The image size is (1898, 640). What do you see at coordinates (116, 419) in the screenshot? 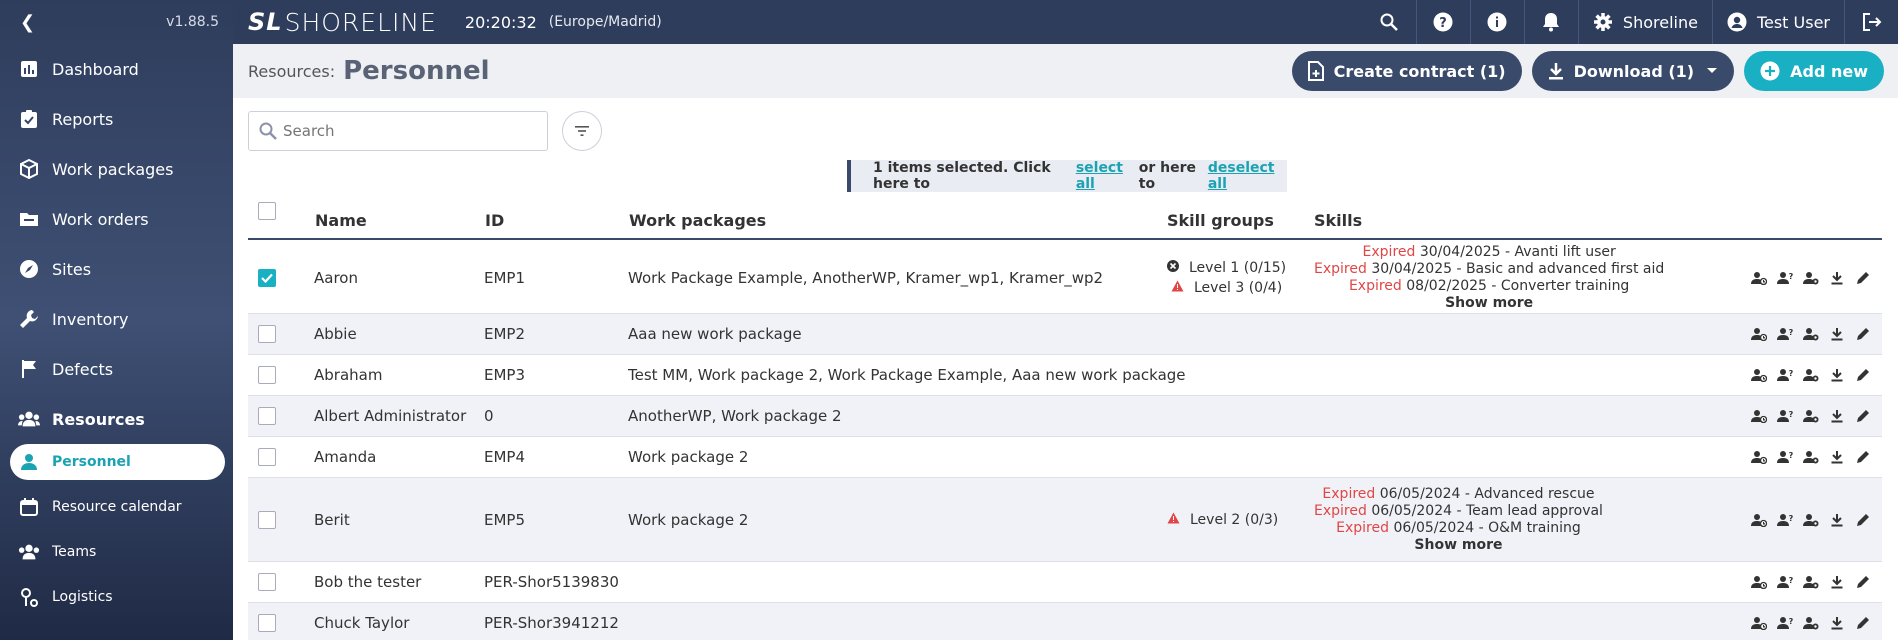
I see `sidebar-item-resources: Resources` at bounding box center [116, 419].